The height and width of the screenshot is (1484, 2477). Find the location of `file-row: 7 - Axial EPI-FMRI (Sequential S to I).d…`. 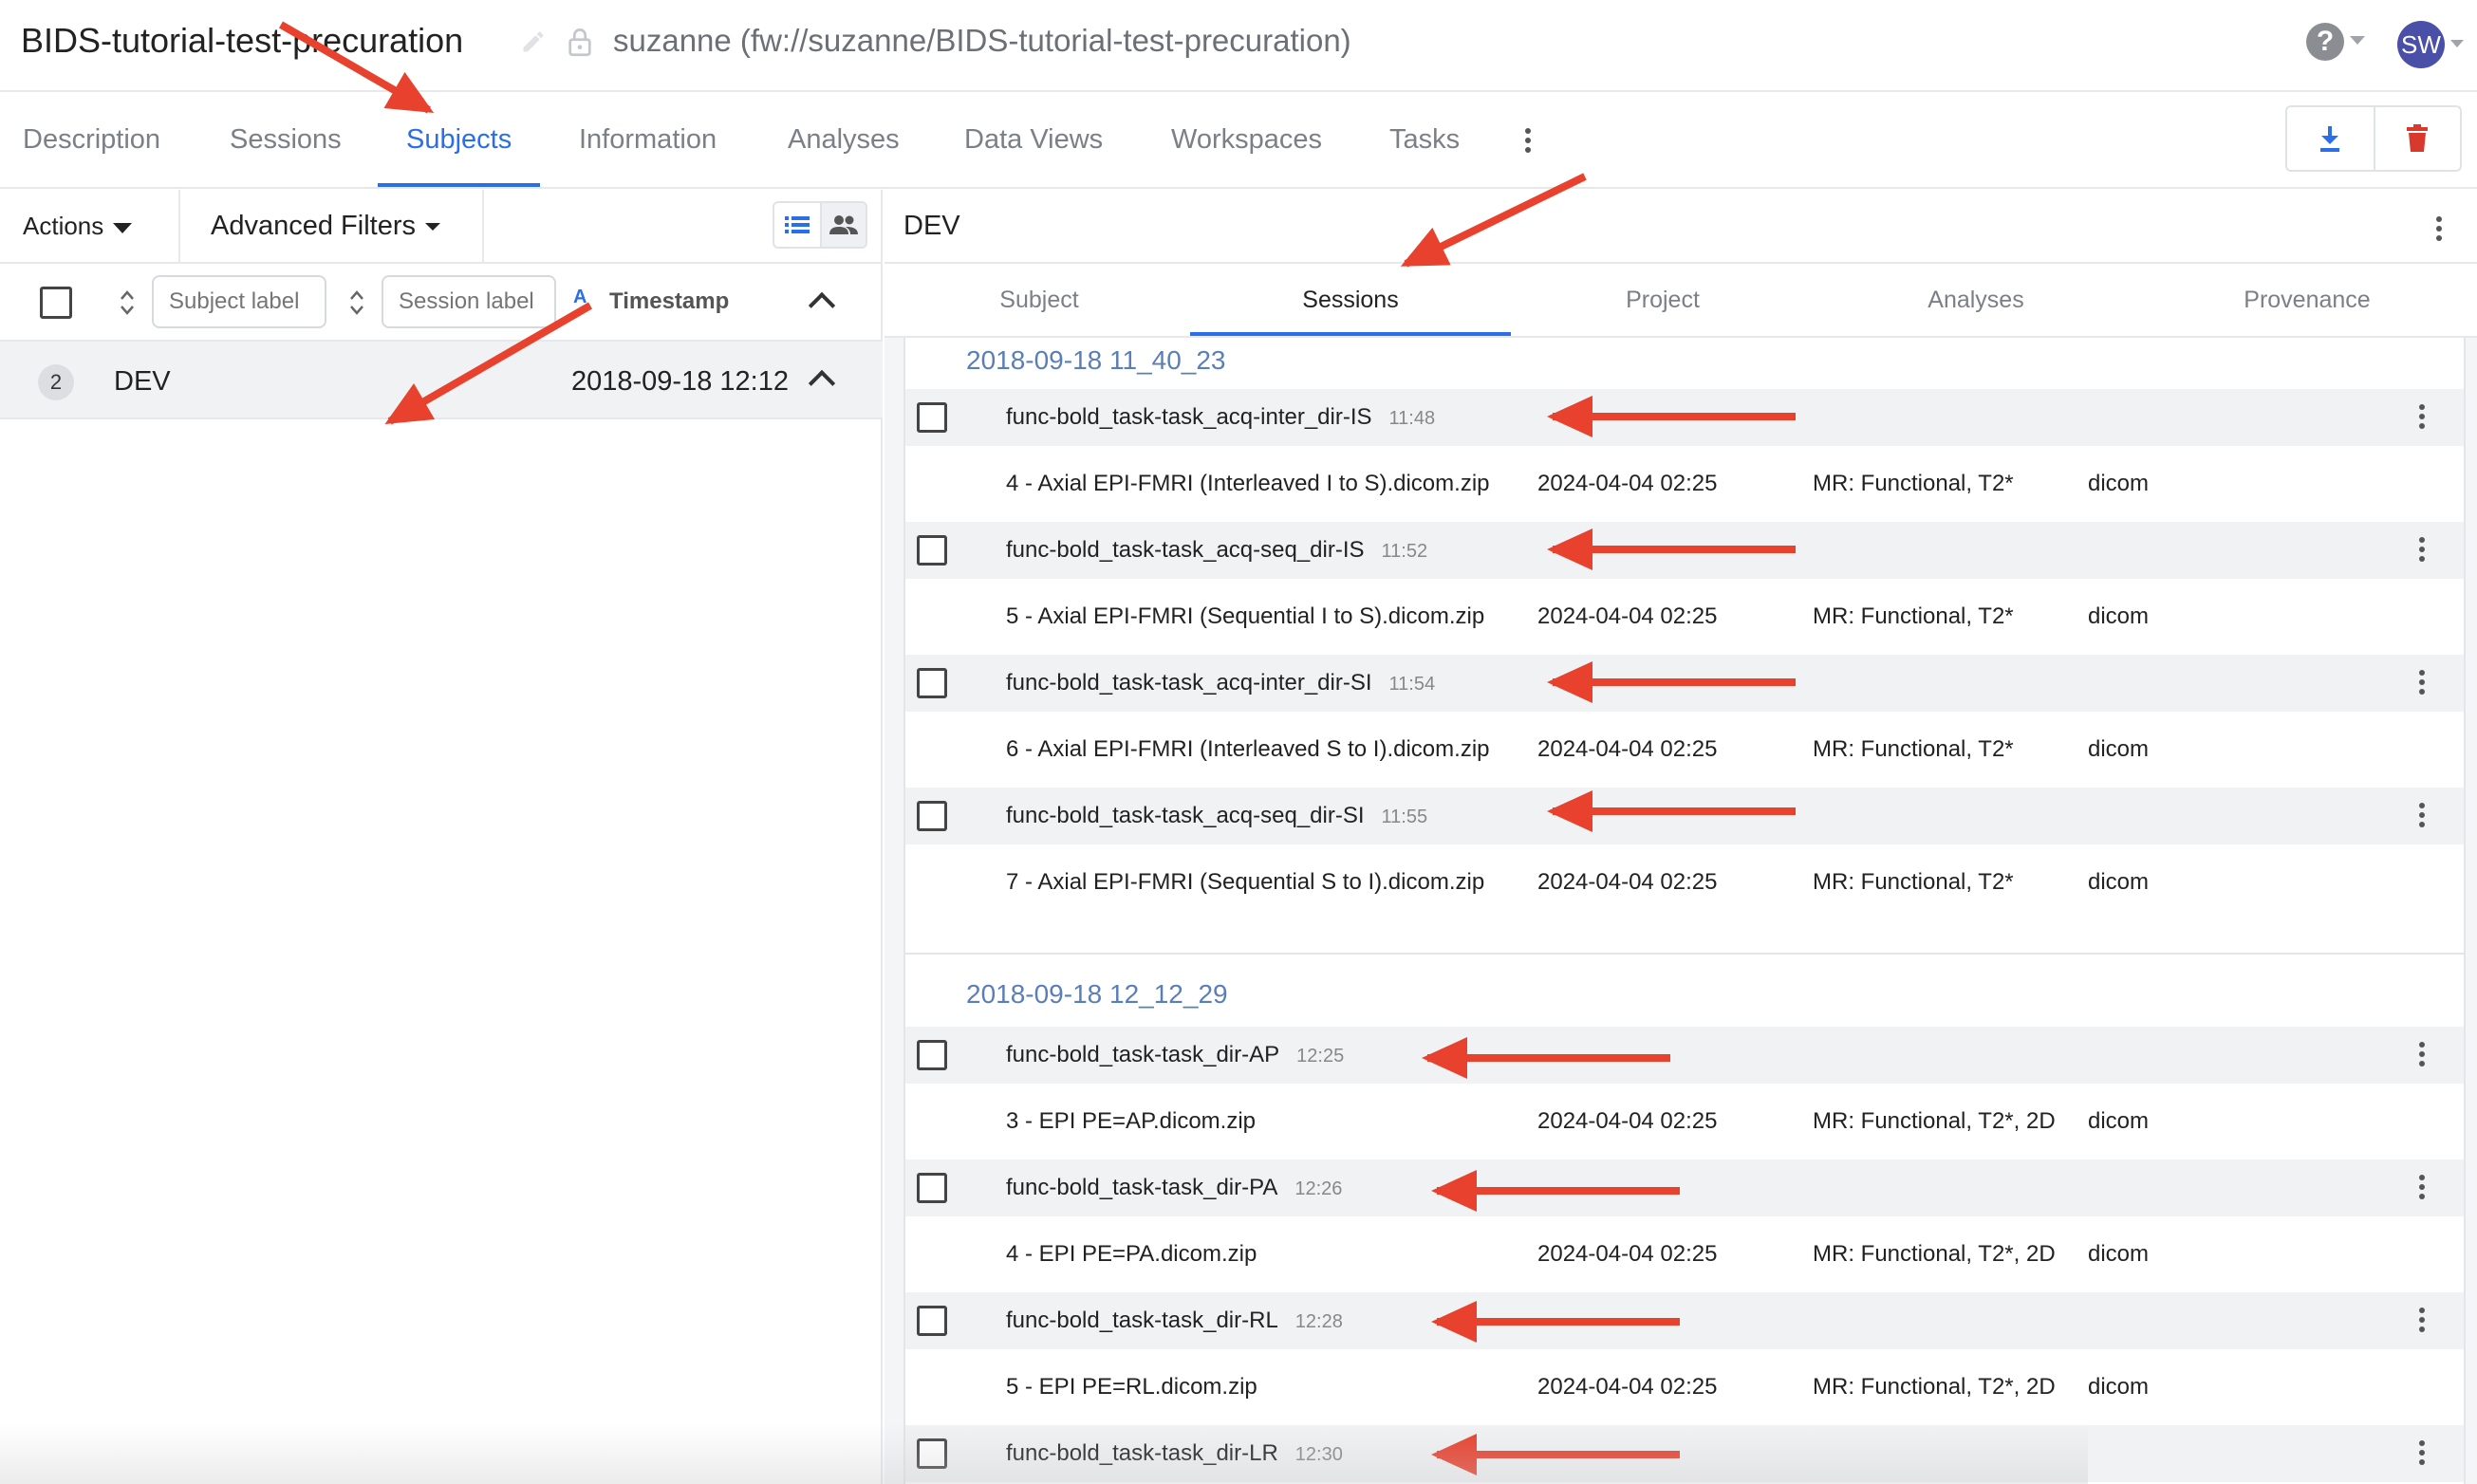

file-row: 7 - Axial EPI-FMRI (Sequential S to I).d… is located at coordinates (1684, 882).